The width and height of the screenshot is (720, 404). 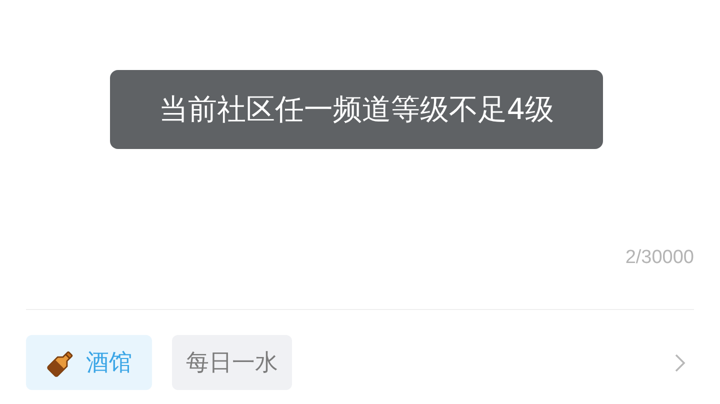 I want to click on toast: 当前社区任一频道等级不足4级, so click(x=356, y=109).